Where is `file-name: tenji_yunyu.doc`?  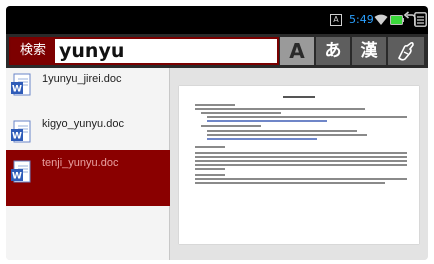 file-name: tenji_yunyu.doc is located at coordinates (80, 163).